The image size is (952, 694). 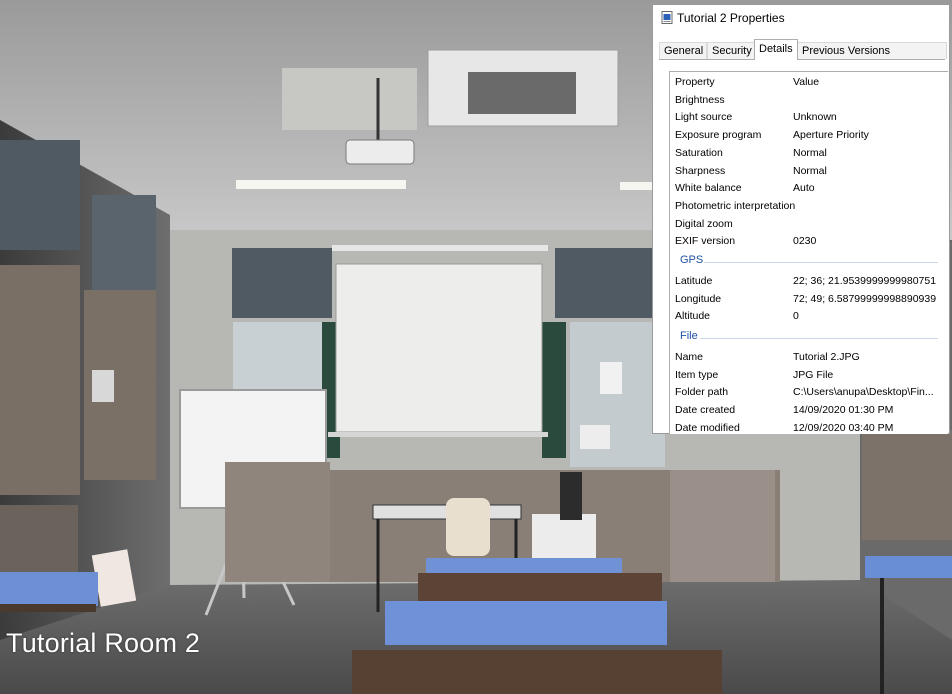 What do you see at coordinates (809, 224) in the screenshot?
I see `property-row-digital-zoom: Digital zoom` at bounding box center [809, 224].